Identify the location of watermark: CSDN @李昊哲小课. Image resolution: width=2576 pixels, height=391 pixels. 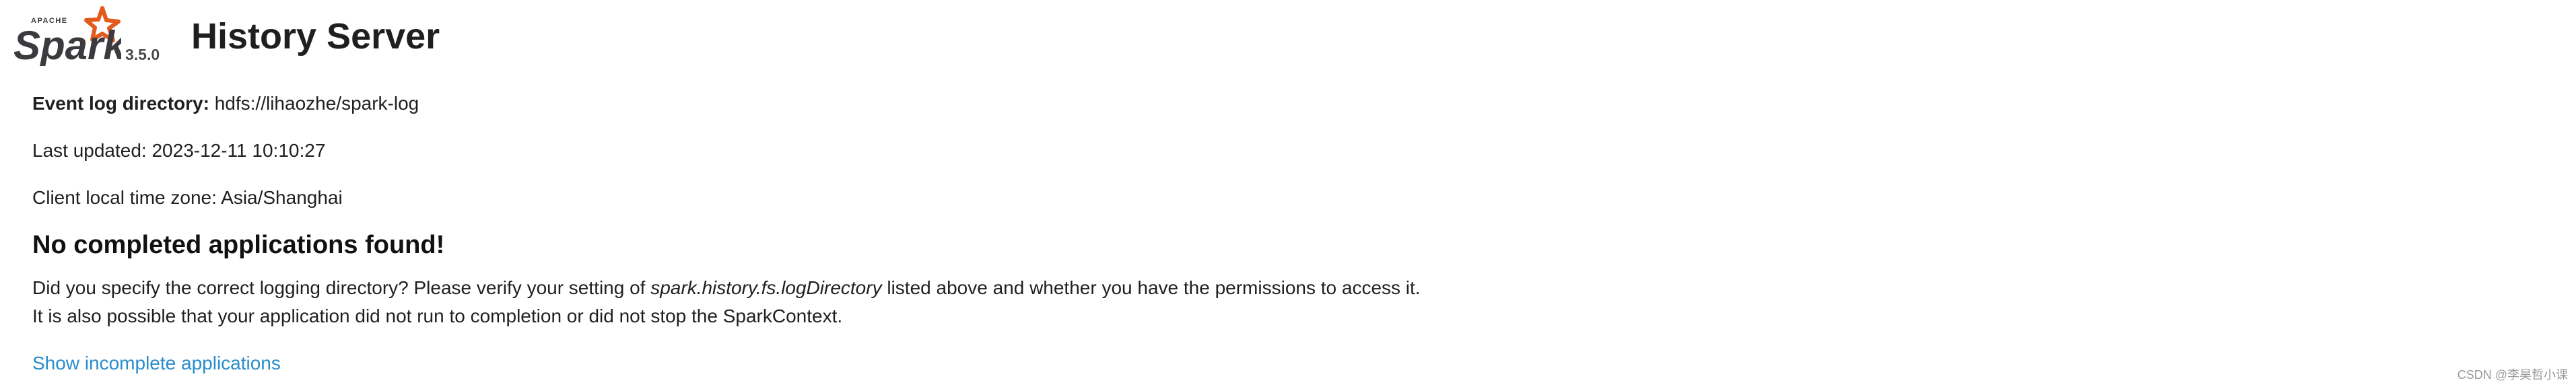
(2512, 375).